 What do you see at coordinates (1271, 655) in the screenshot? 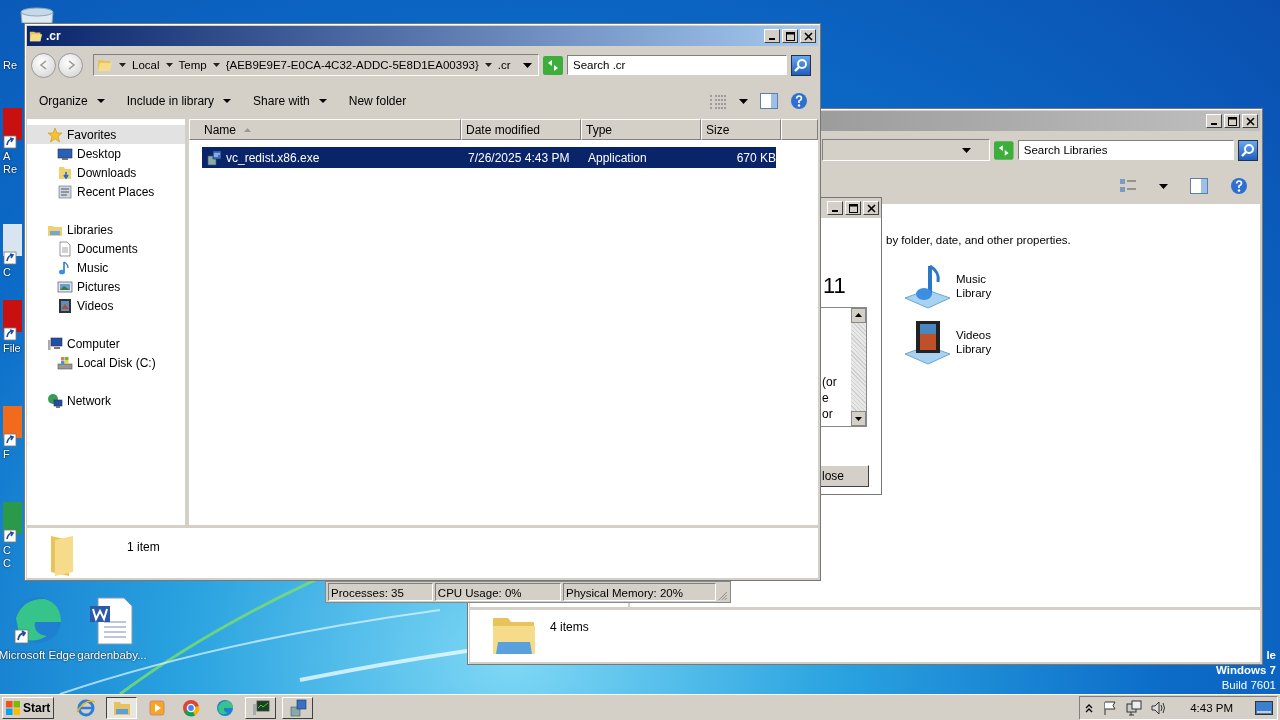
I see `os-version-text: le` at bounding box center [1271, 655].